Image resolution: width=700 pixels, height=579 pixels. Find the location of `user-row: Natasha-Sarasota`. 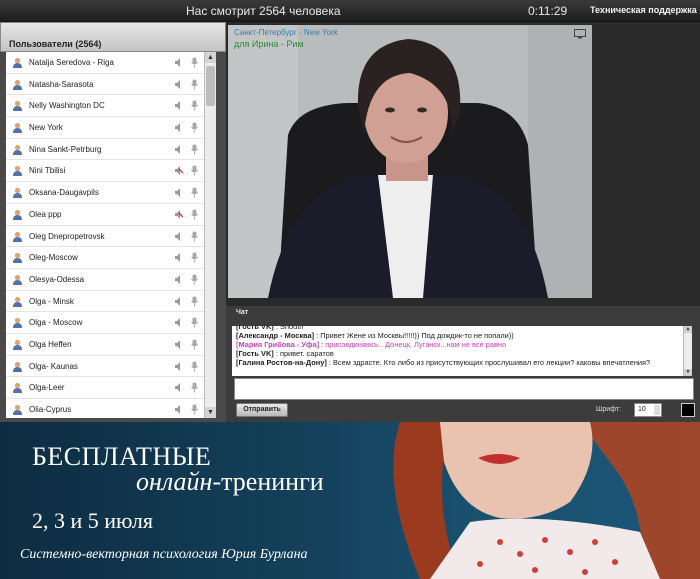

user-row: Natasha-Sarasota is located at coordinates (105, 85).